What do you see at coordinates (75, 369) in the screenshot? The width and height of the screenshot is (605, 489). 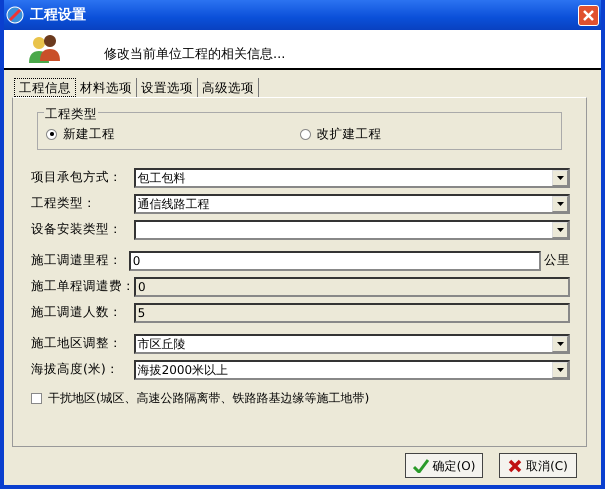 I see `field-label: 海拔高度(米)：` at bounding box center [75, 369].